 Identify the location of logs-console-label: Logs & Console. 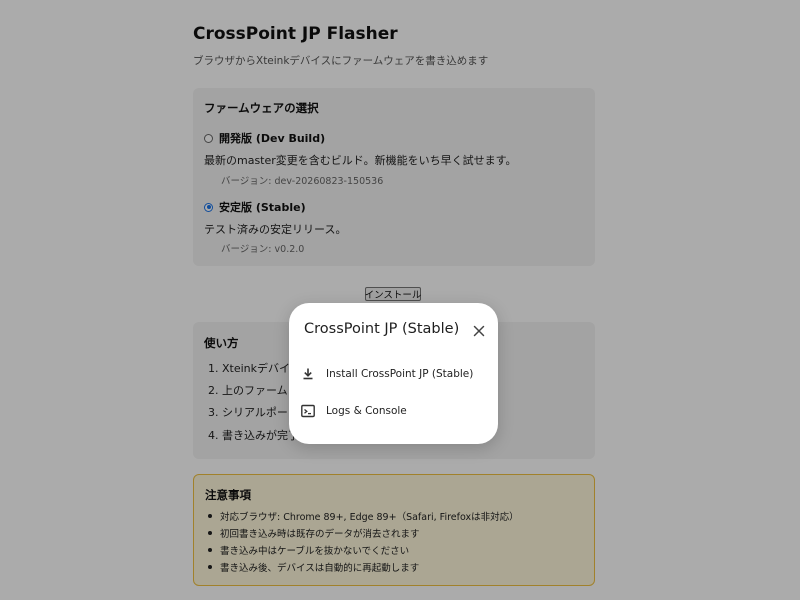
(366, 411).